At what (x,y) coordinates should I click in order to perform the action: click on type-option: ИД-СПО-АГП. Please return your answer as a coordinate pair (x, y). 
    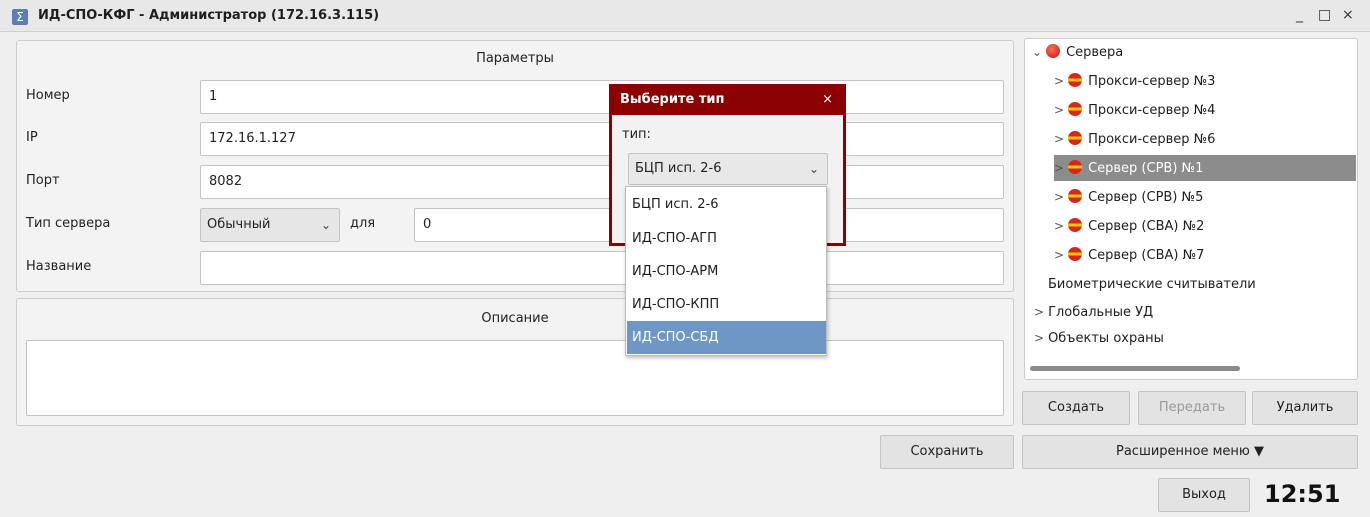
    Looking at the image, I should click on (726, 238).